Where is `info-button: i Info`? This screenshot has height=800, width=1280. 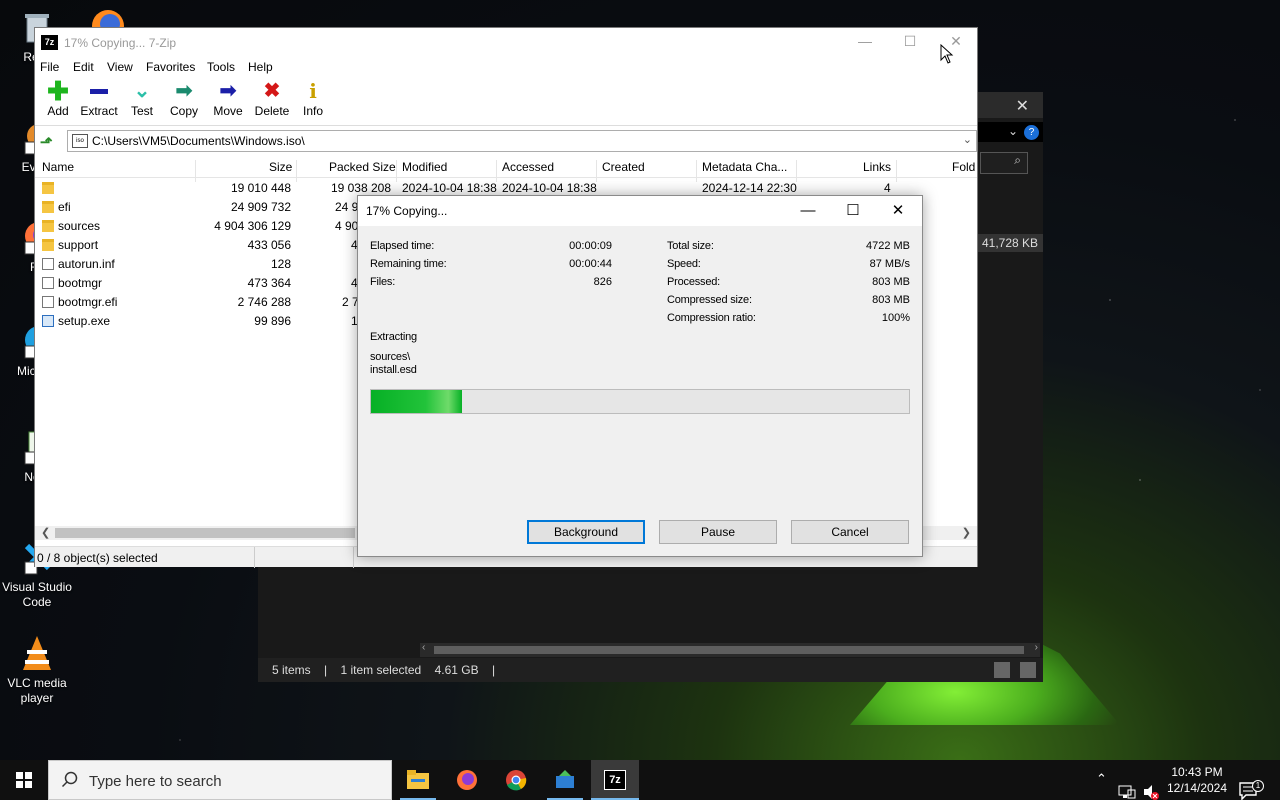 info-button: i Info is located at coordinates (313, 99).